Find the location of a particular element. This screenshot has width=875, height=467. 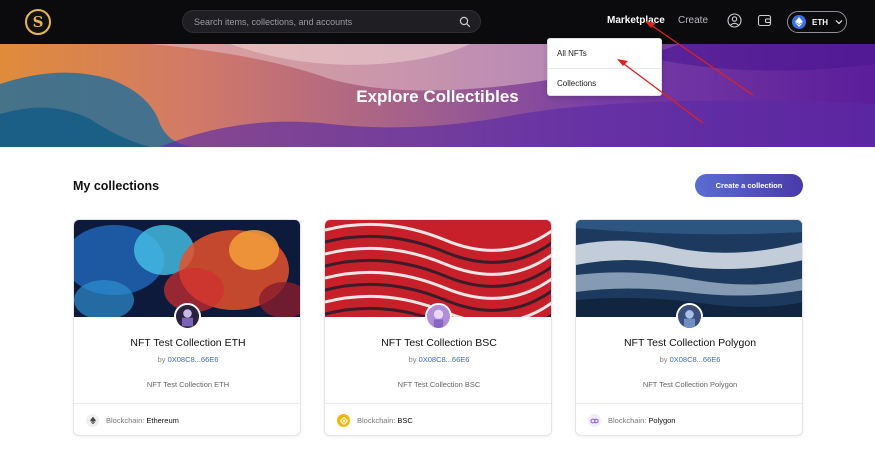

search-bar is located at coordinates (331, 21).